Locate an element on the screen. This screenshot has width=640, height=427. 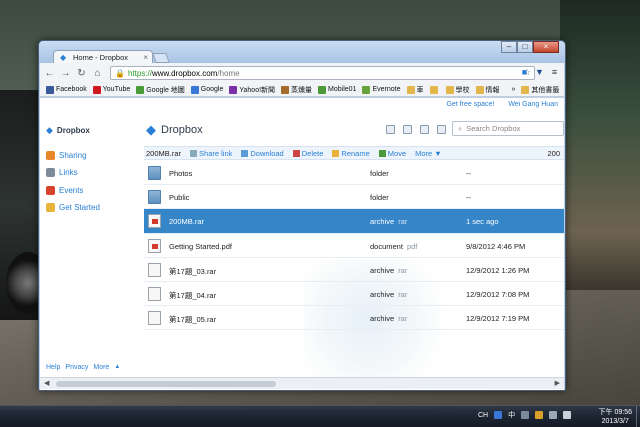
bookmark-evernote: Evernote is located at coordinates (381, 89).